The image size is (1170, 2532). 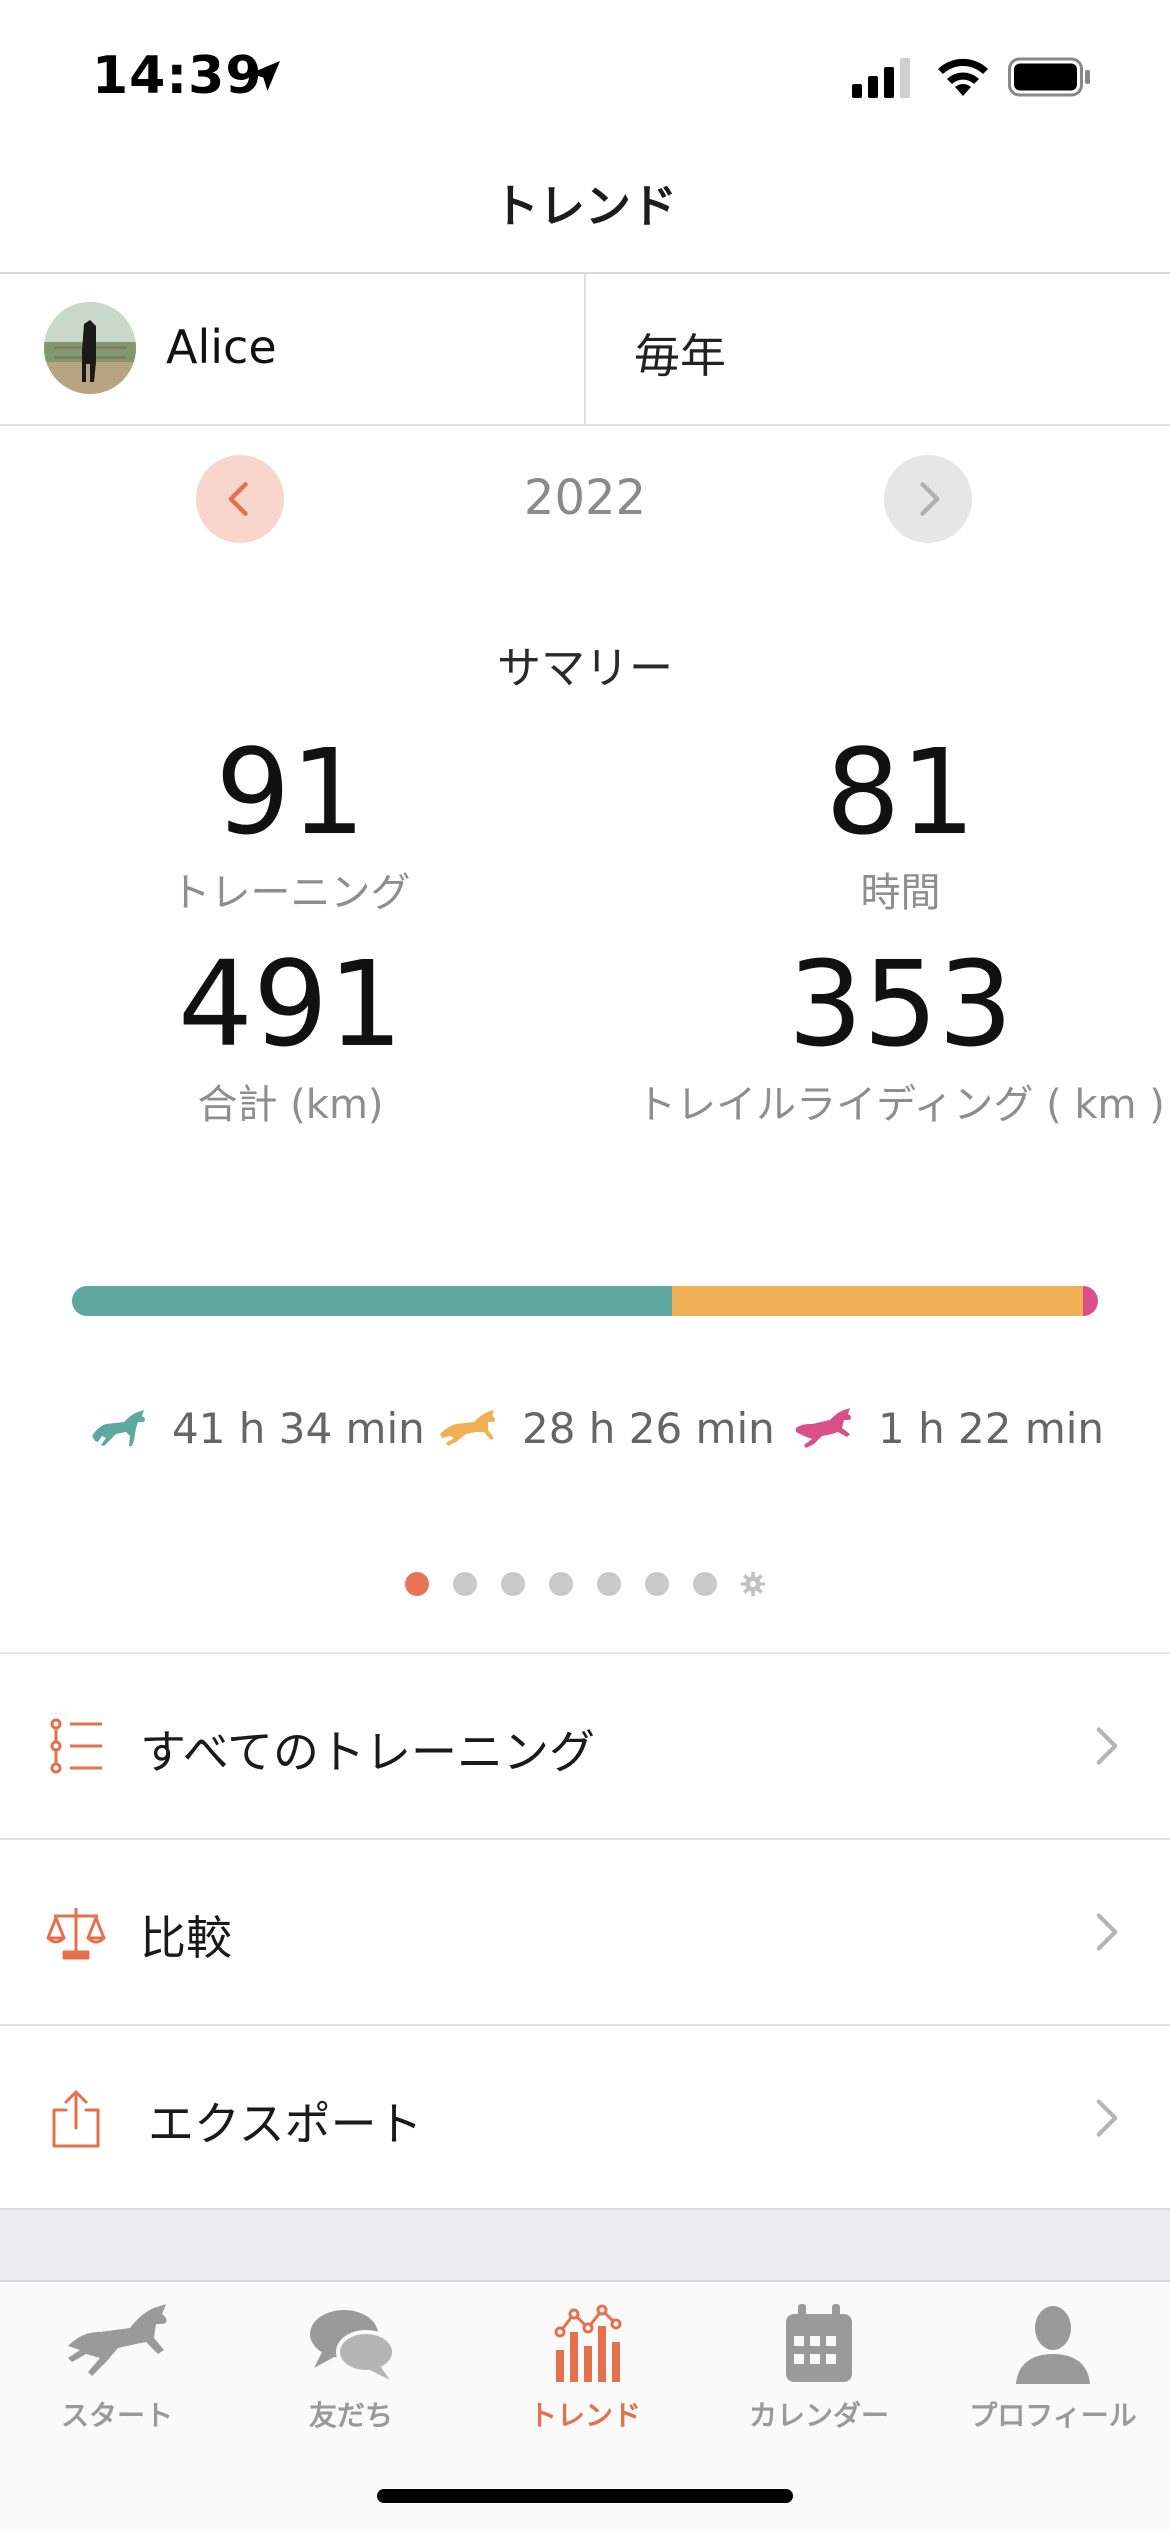 What do you see at coordinates (118, 1428) in the screenshot?
I see `horse-walk-icon` at bounding box center [118, 1428].